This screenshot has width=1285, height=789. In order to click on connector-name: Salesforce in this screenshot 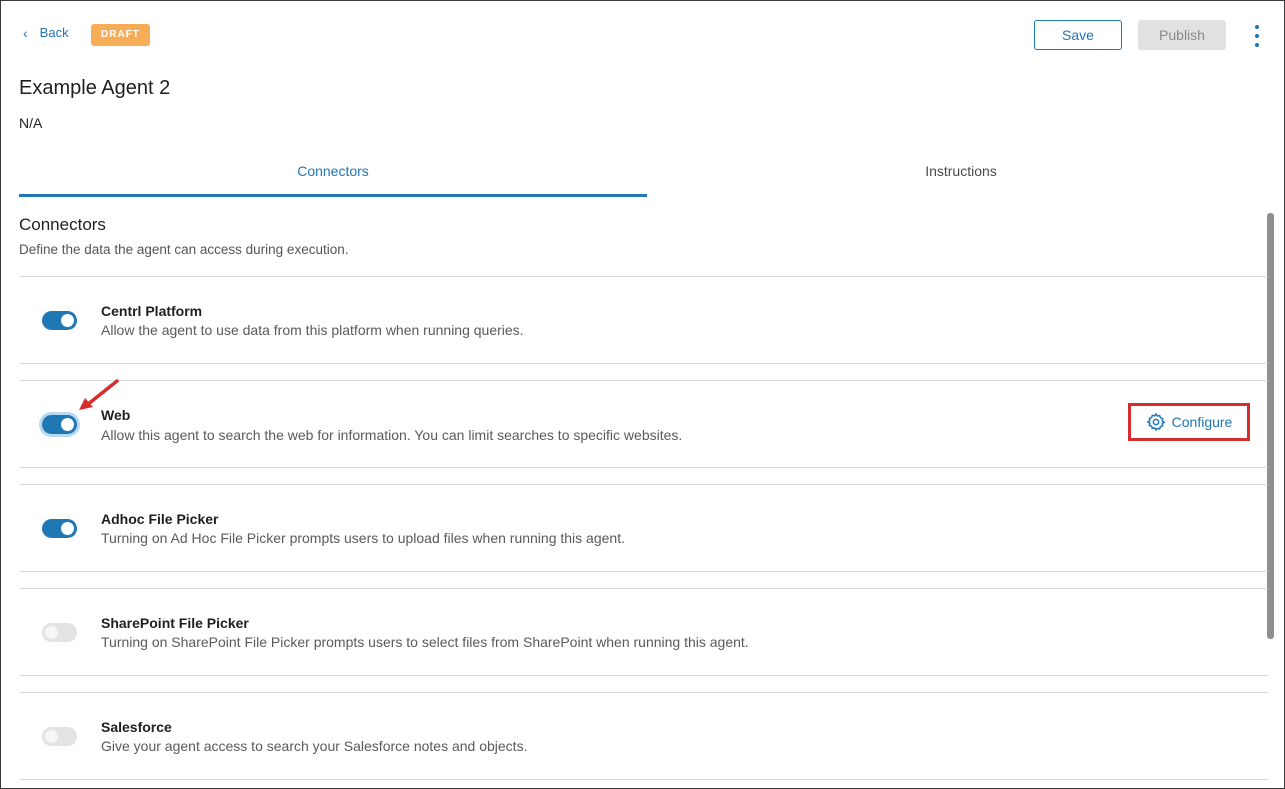, I will do `click(136, 727)`.